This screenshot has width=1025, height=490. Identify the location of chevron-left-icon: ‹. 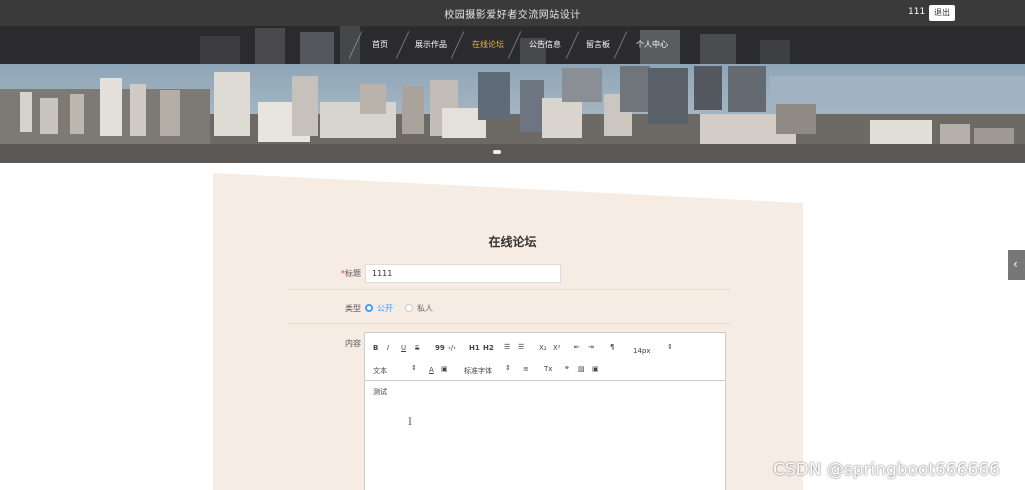
(1015, 264).